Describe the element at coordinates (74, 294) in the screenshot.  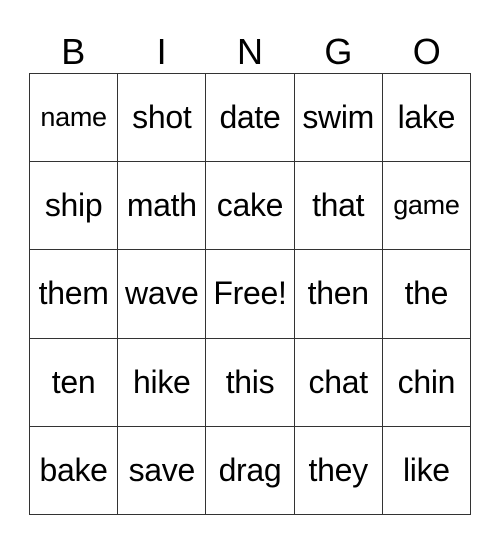
I see `bingo-cell: them` at that location.